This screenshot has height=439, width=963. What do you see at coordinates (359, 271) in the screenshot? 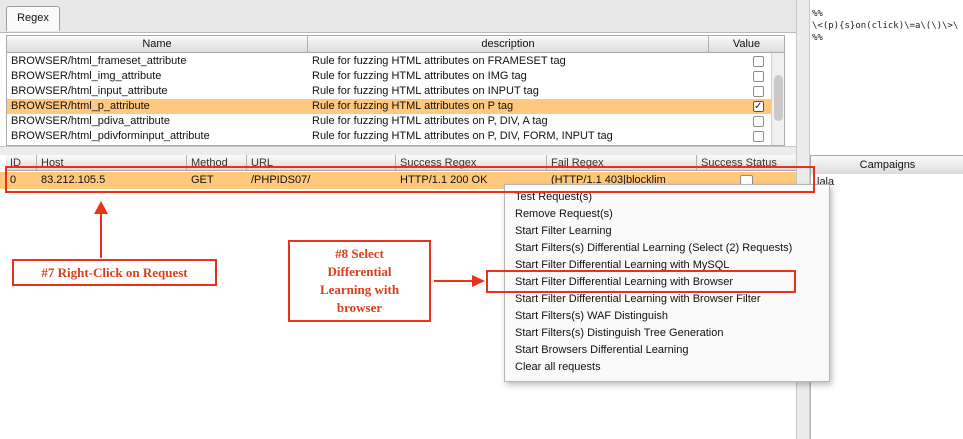
I see `annotation-line: Differential` at bounding box center [359, 271].